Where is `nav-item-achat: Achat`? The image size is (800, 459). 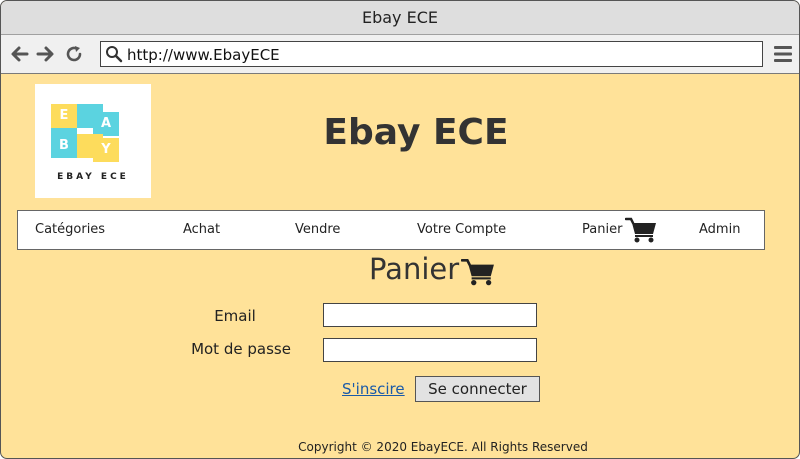
nav-item-achat: Achat is located at coordinates (201, 230).